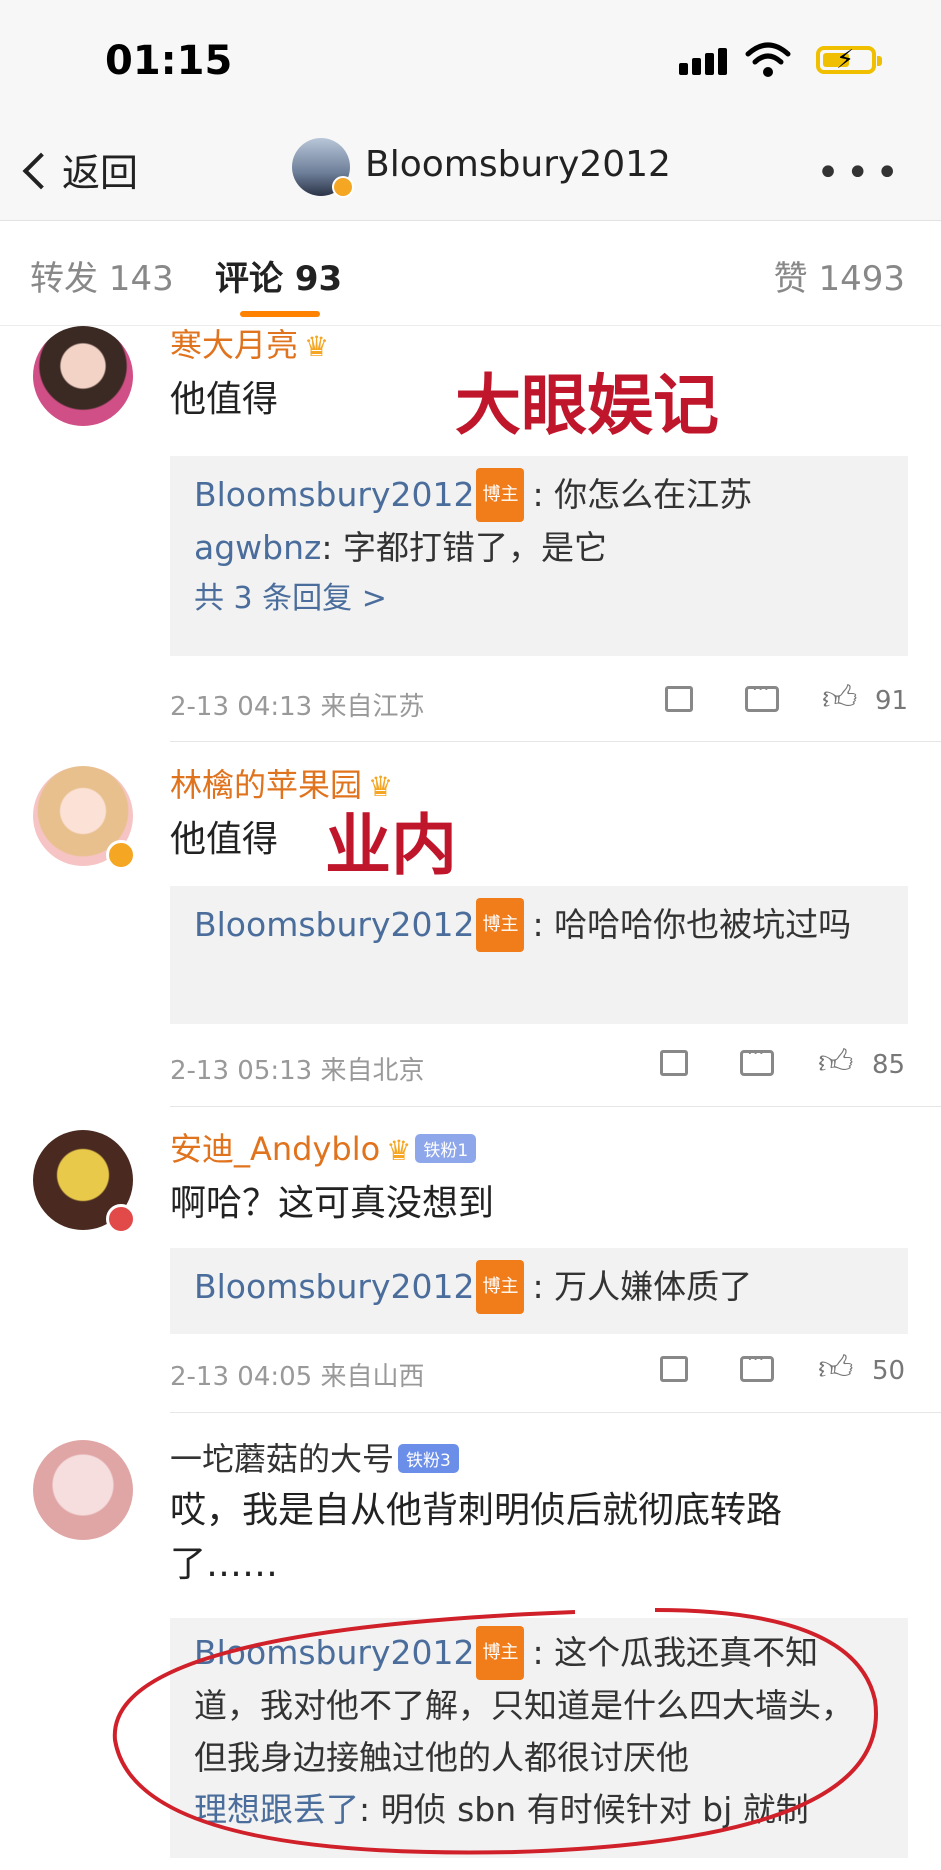 This screenshot has height=1870, width=941. I want to click on comment-meta: 2-13 04:13 来自江苏, so click(297, 707).